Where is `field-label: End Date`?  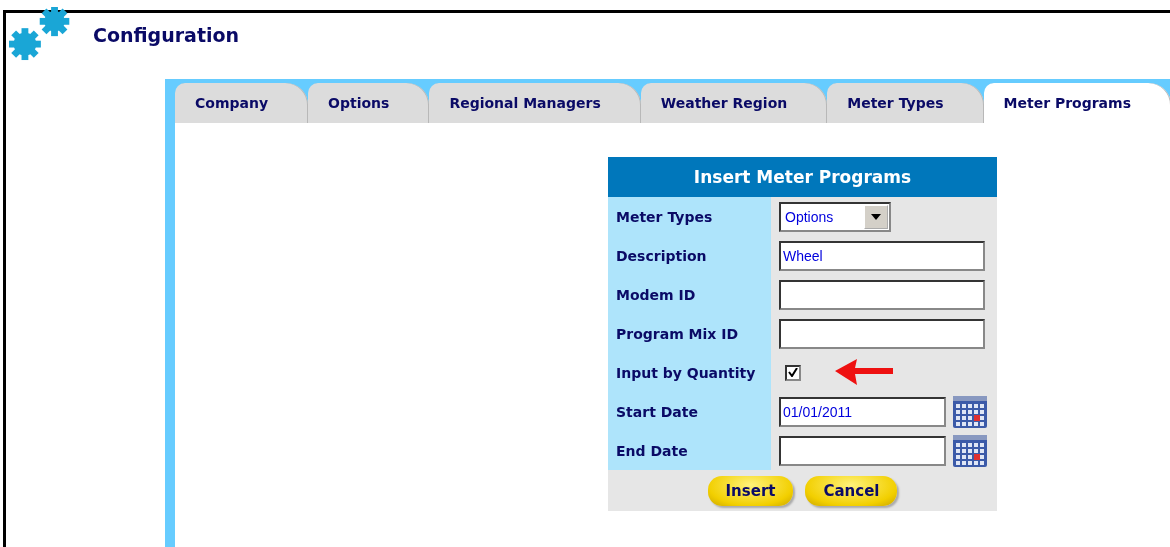 field-label: End Date is located at coordinates (689, 450).